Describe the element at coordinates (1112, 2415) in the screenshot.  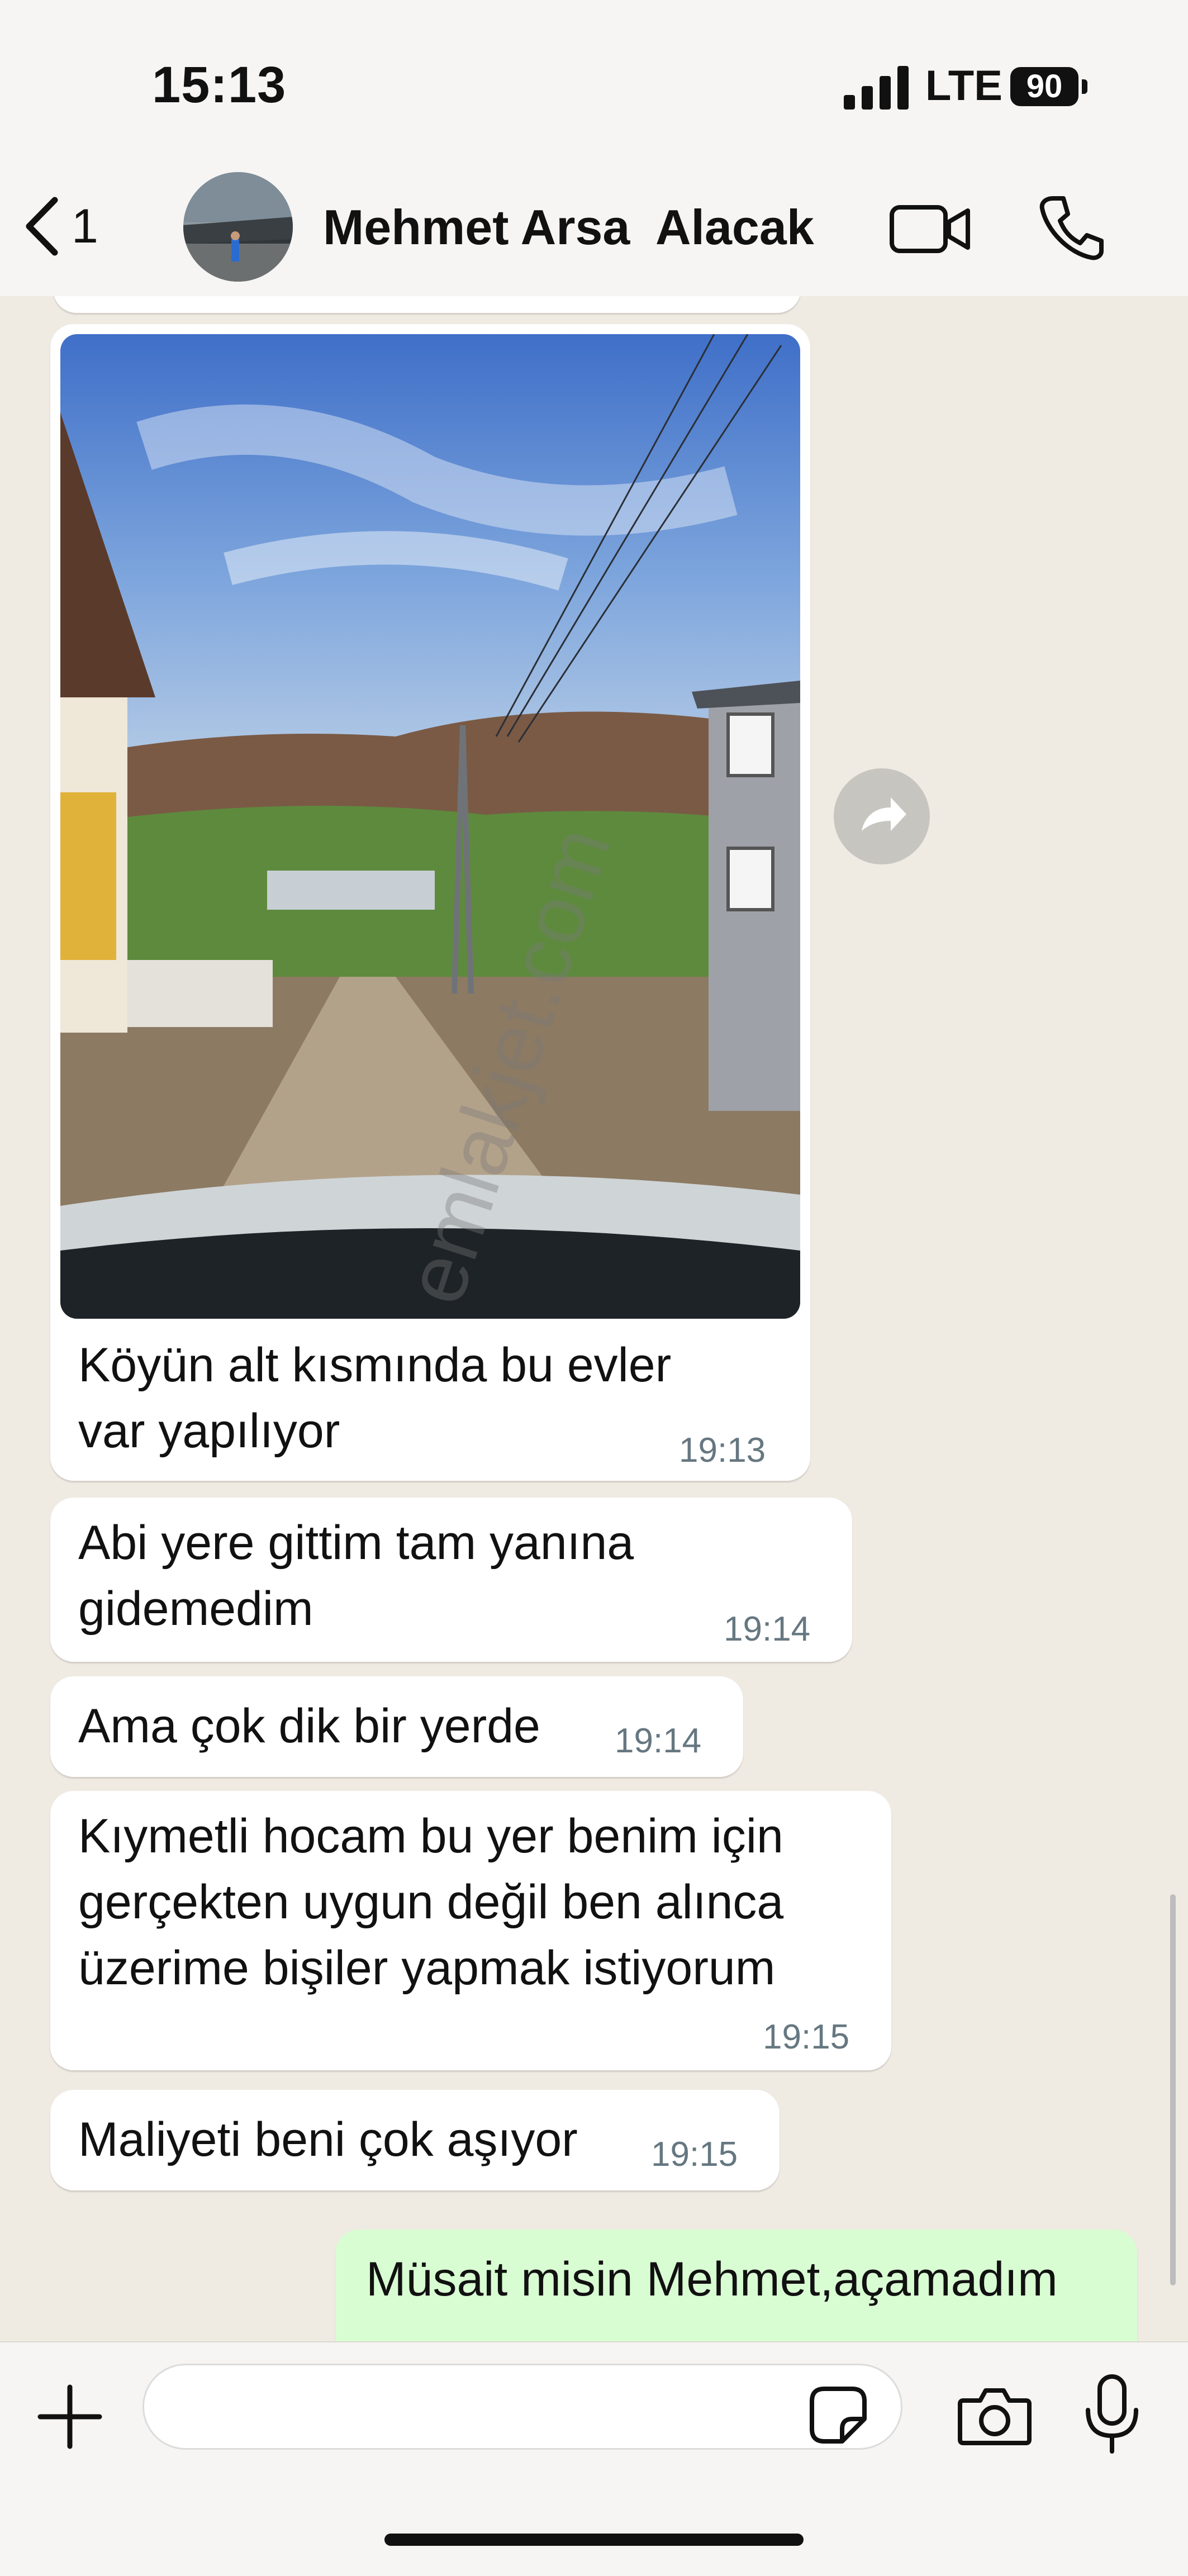
I see `microphone-icon` at that location.